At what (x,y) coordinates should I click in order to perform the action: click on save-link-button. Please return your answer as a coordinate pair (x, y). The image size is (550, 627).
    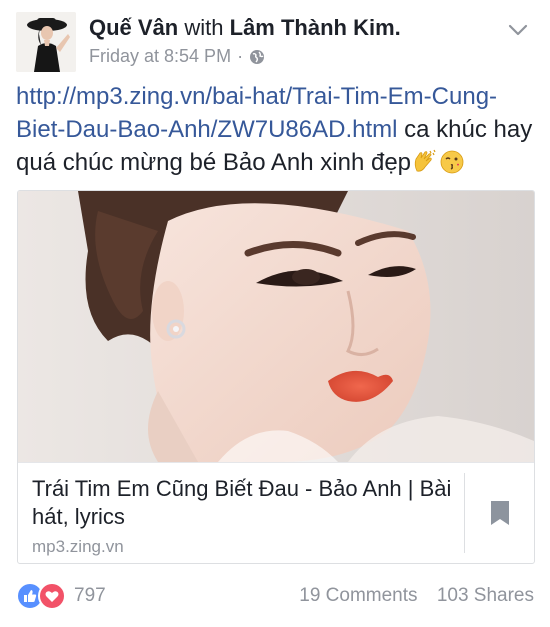
    Looking at the image, I should click on (499, 513).